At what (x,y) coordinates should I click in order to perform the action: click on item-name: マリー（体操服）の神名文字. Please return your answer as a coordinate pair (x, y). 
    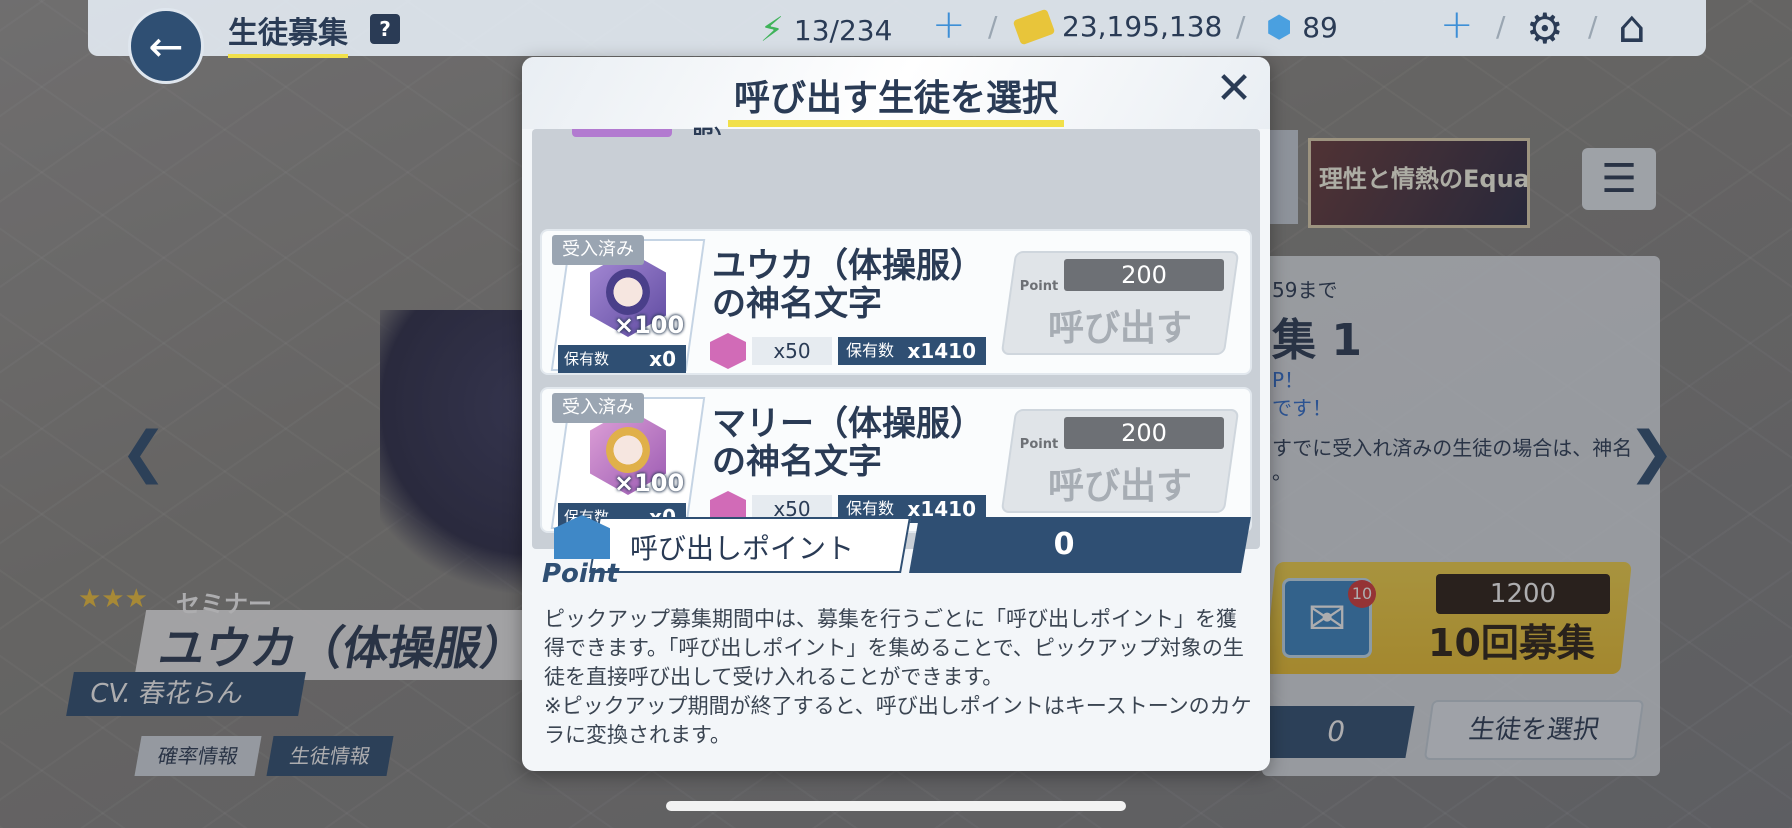
    Looking at the image, I should click on (839, 443).